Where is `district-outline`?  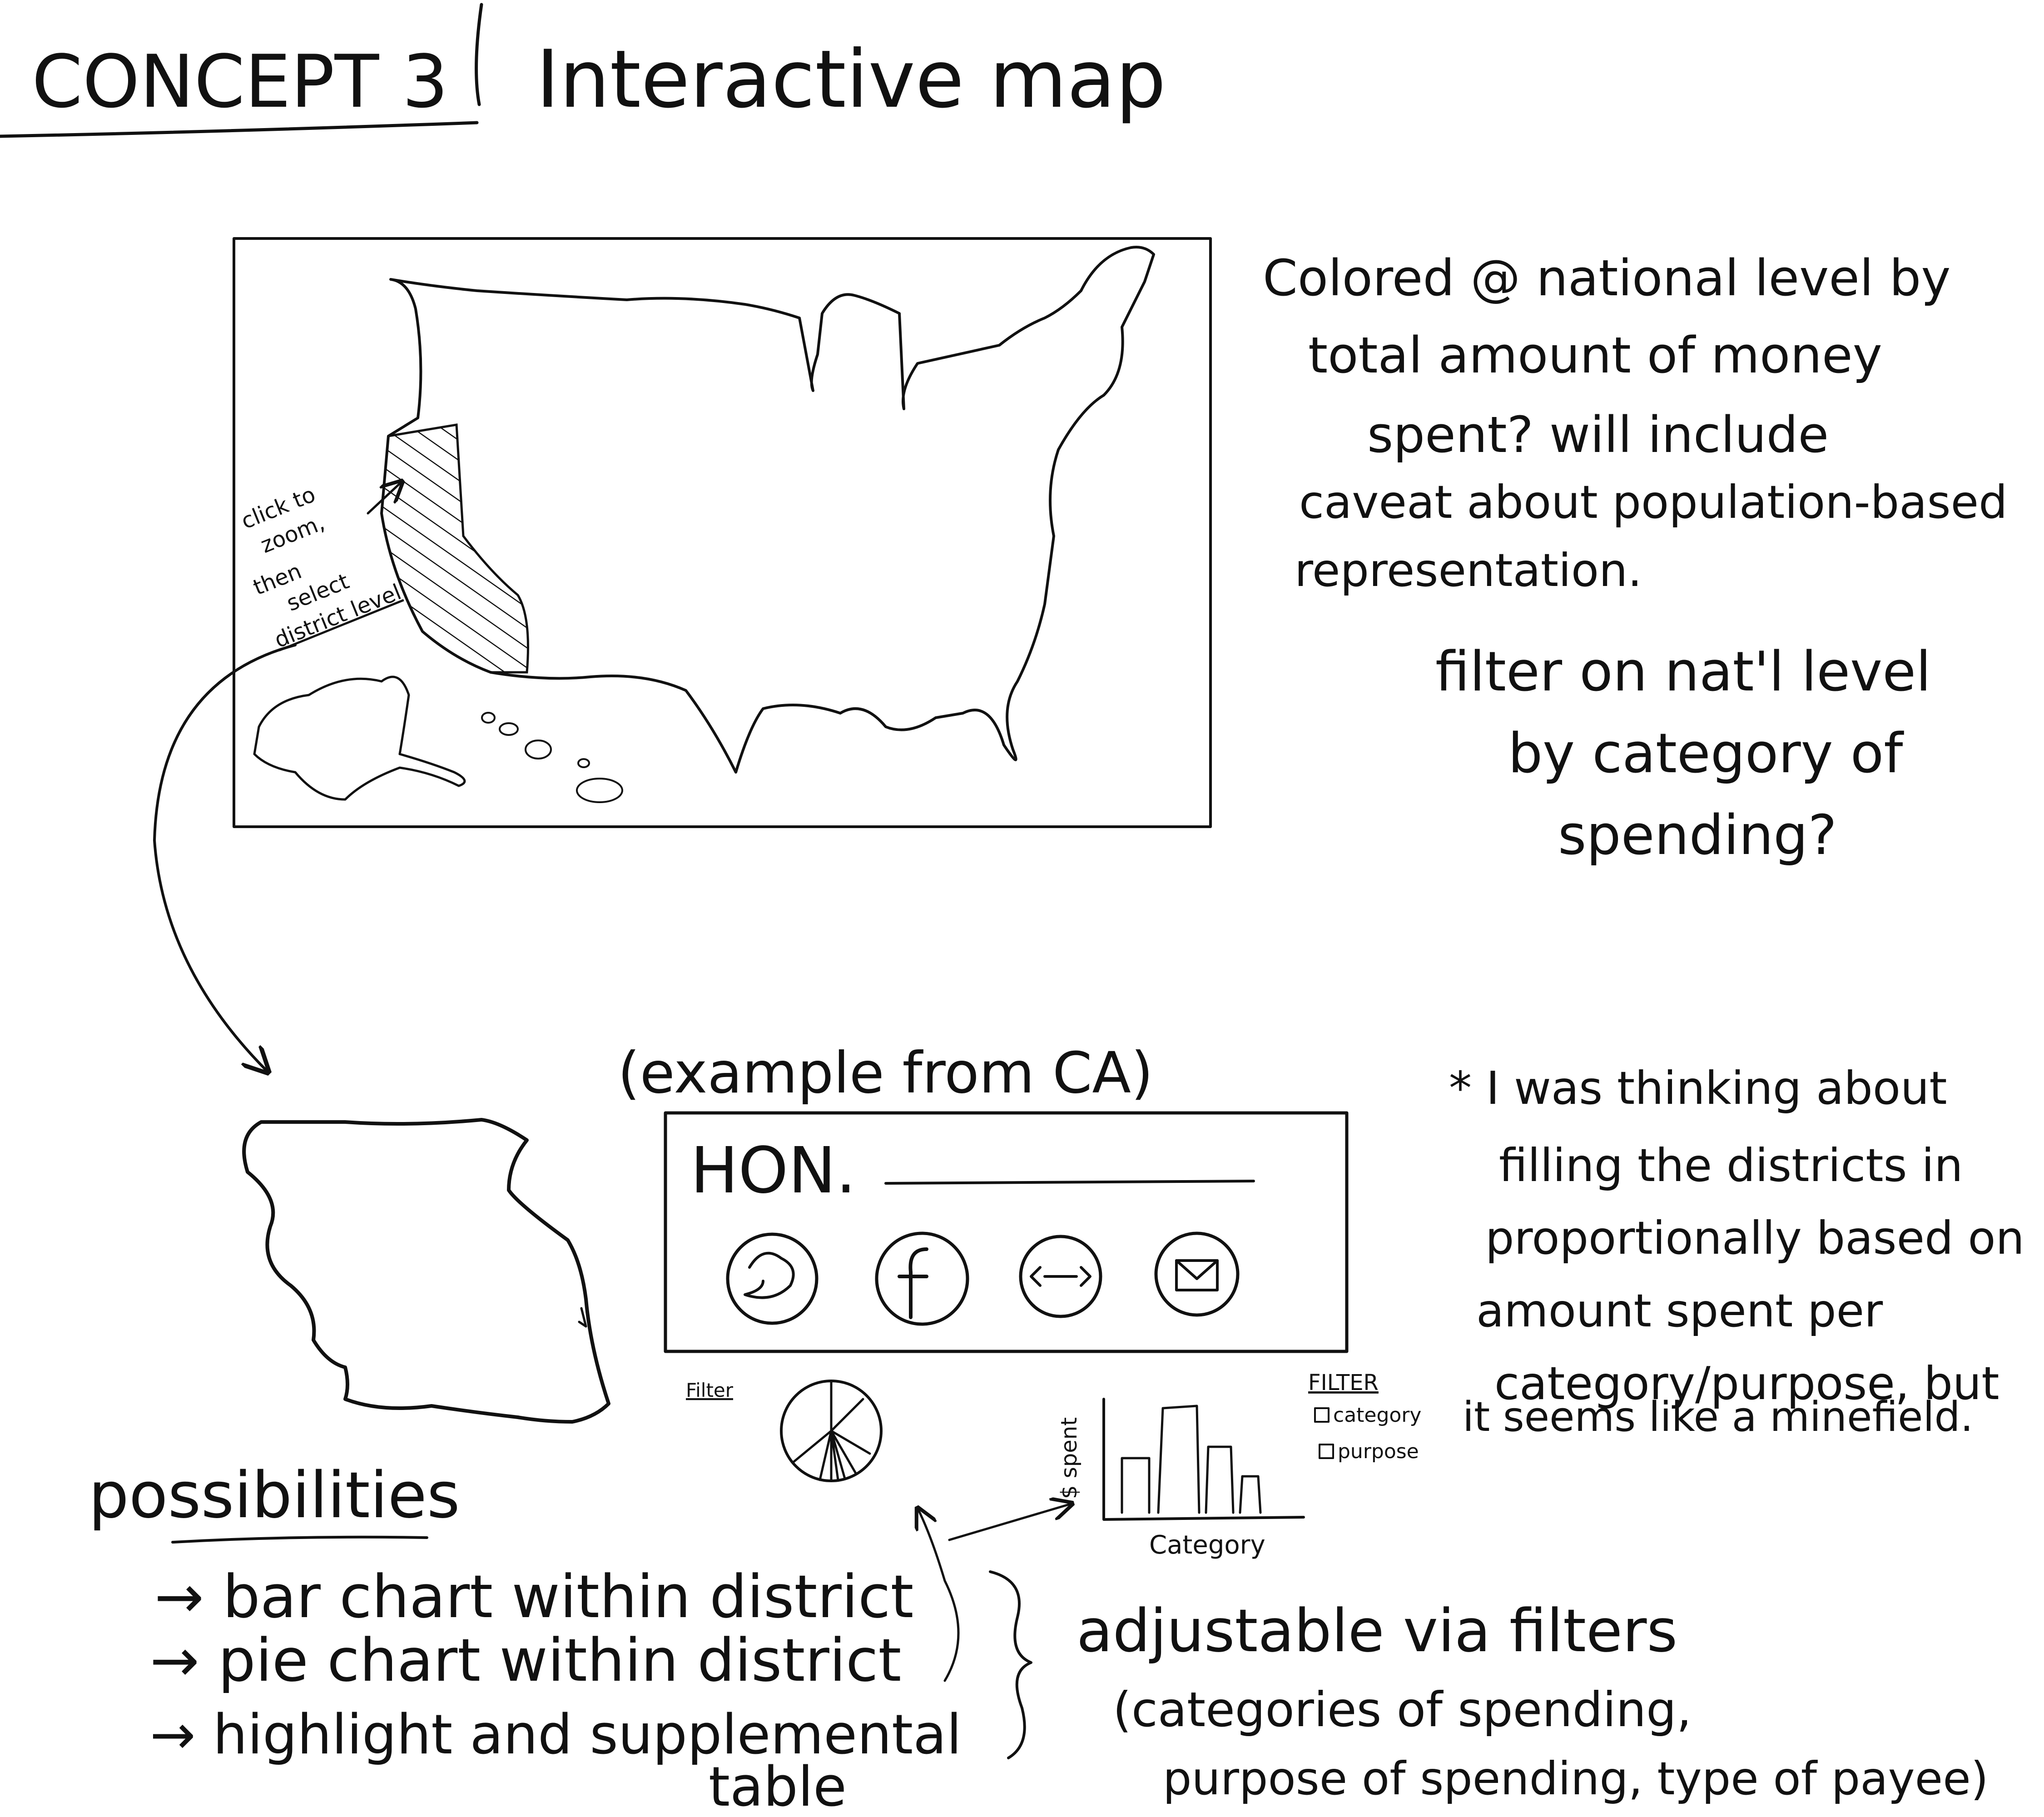
district-outline is located at coordinates (426, 1271).